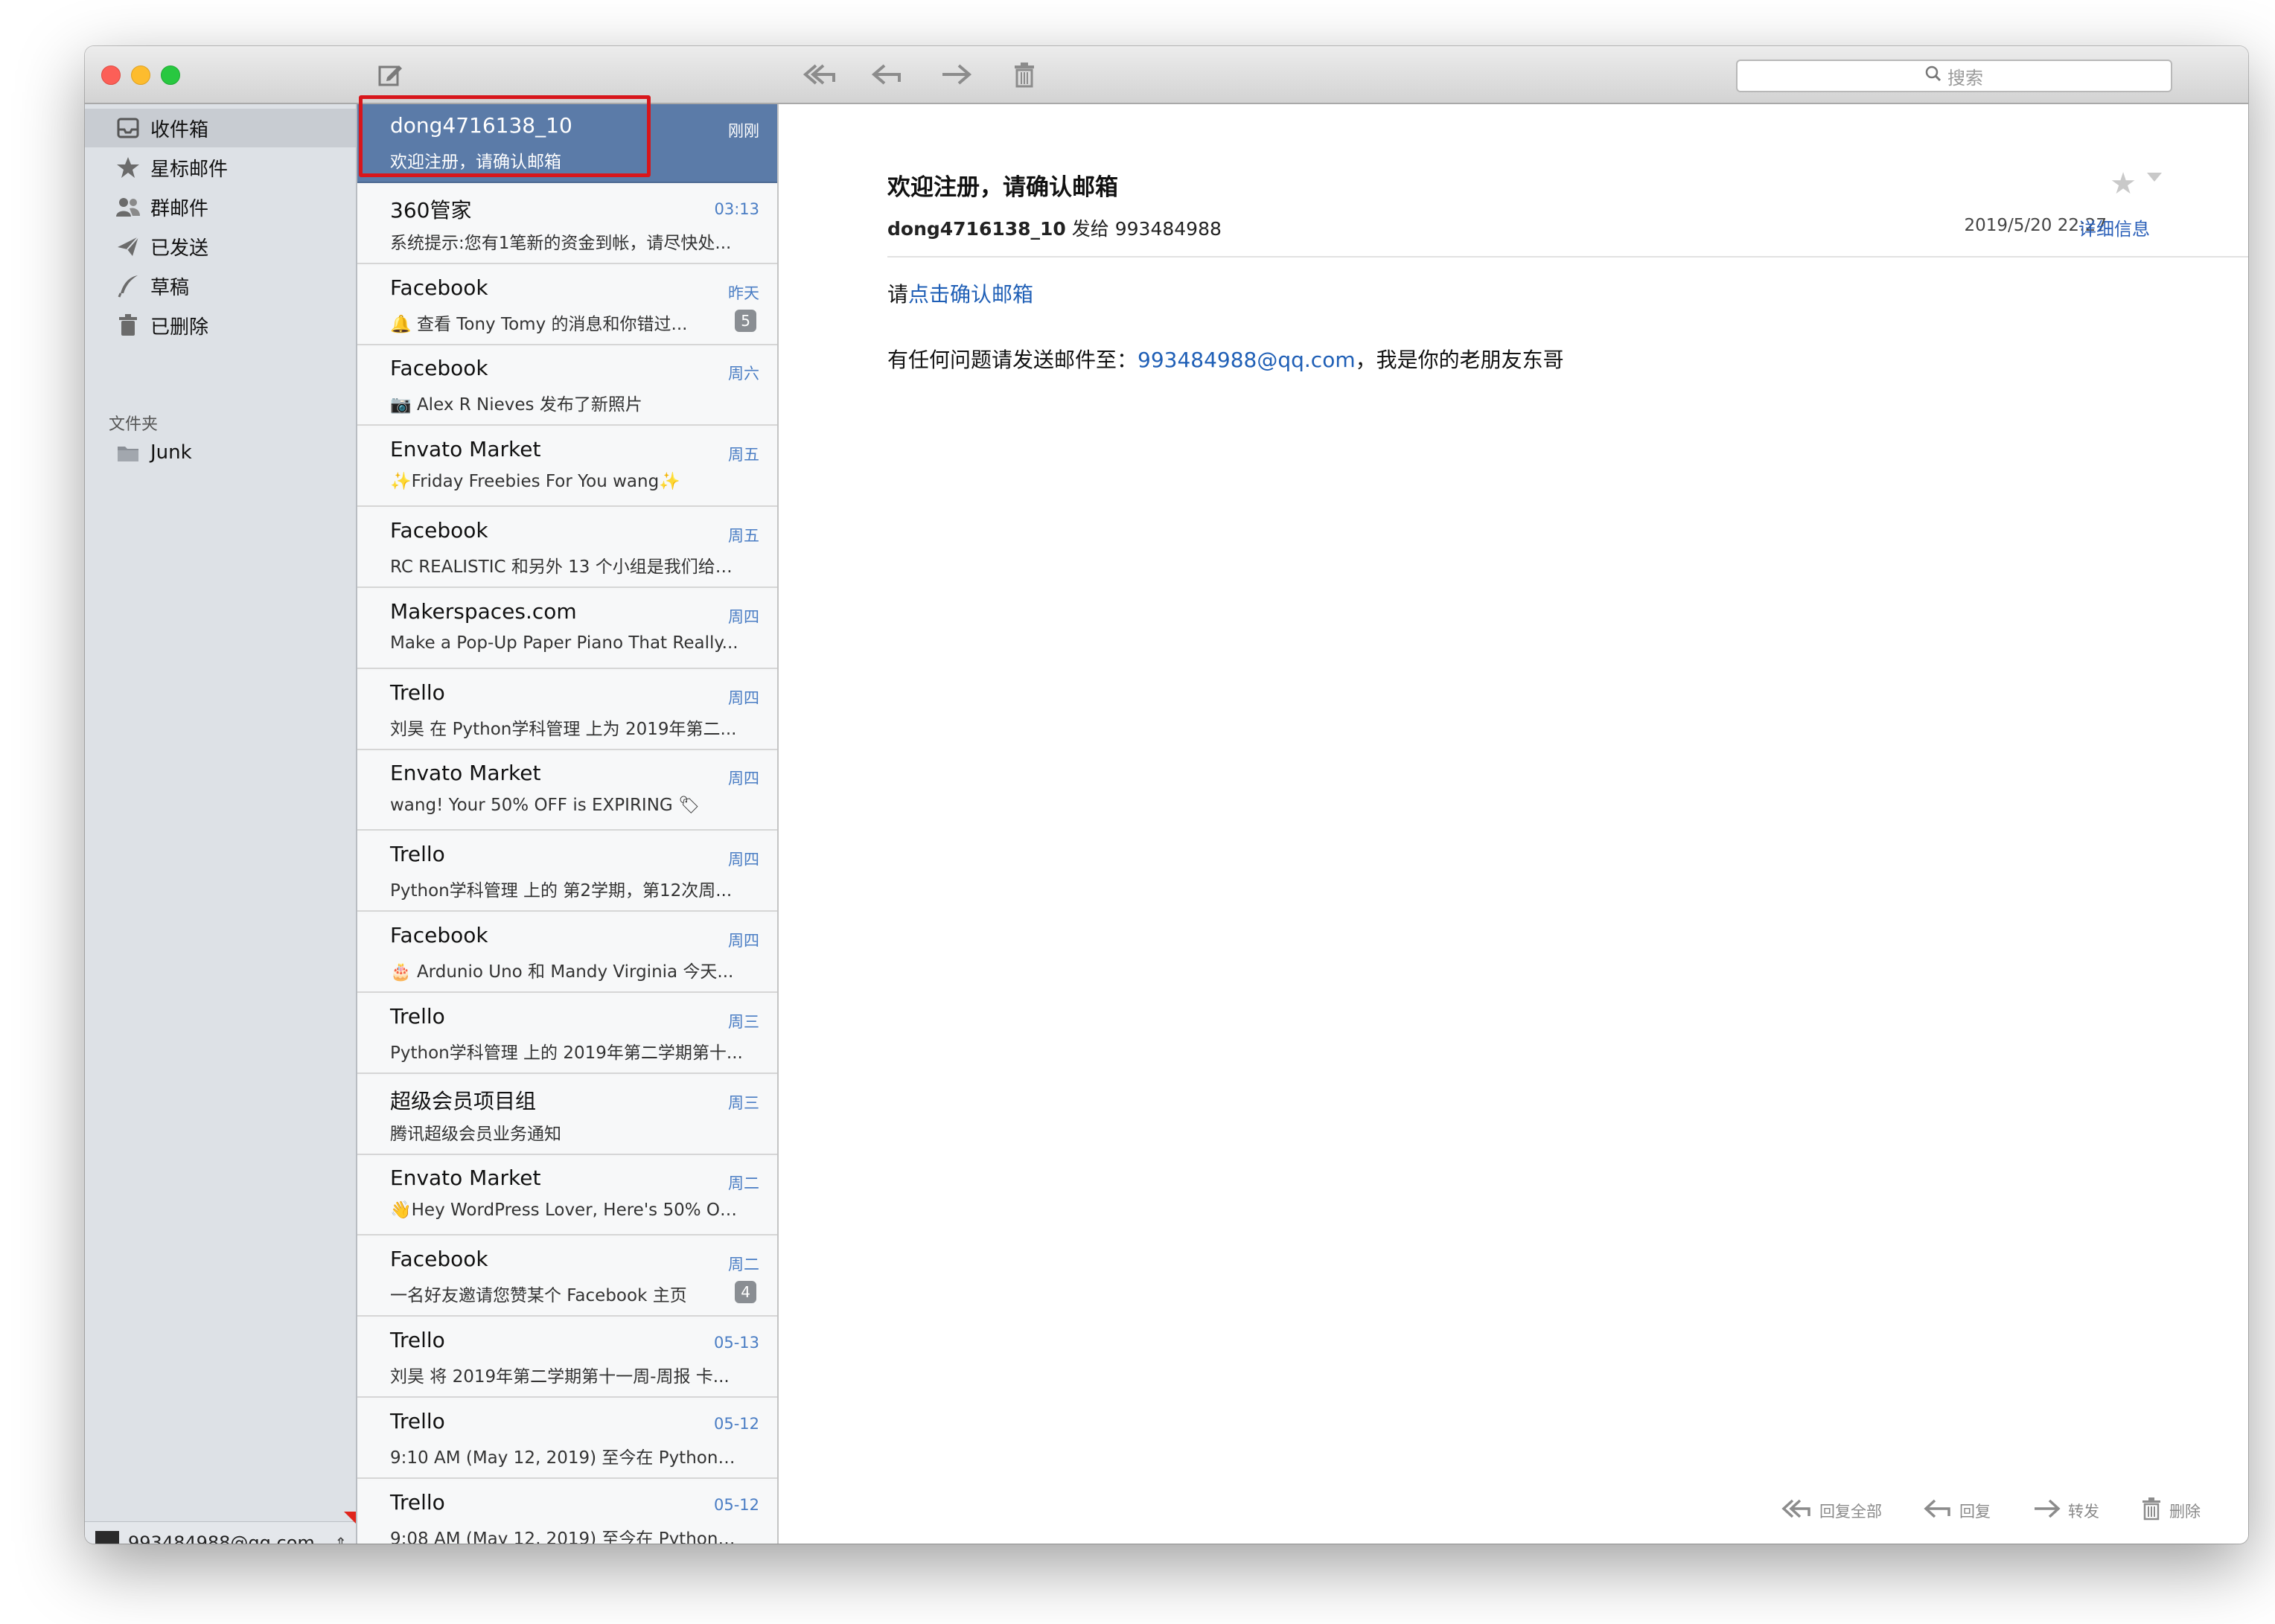 The image size is (2275, 1624). What do you see at coordinates (220, 246) in the screenshot?
I see `sidebar-item-sent: 已发送` at bounding box center [220, 246].